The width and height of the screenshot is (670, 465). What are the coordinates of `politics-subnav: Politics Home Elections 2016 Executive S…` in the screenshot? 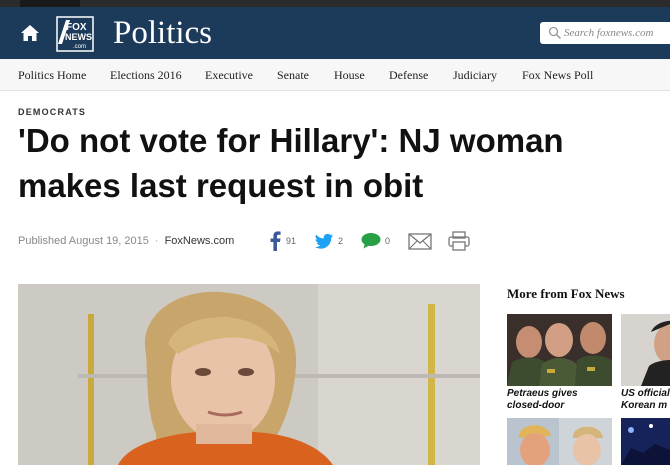 It's located at (335, 75).